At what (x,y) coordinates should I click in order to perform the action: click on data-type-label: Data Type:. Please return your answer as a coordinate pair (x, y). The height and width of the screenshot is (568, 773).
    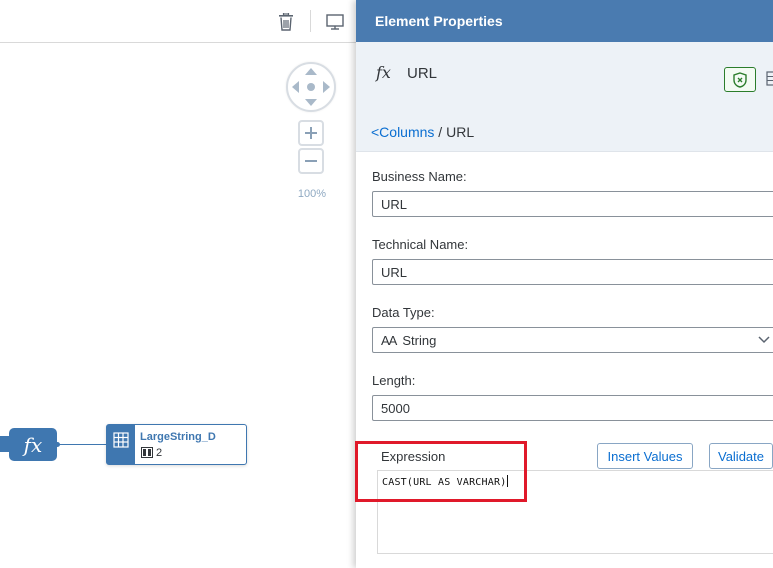
    Looking at the image, I should click on (403, 312).